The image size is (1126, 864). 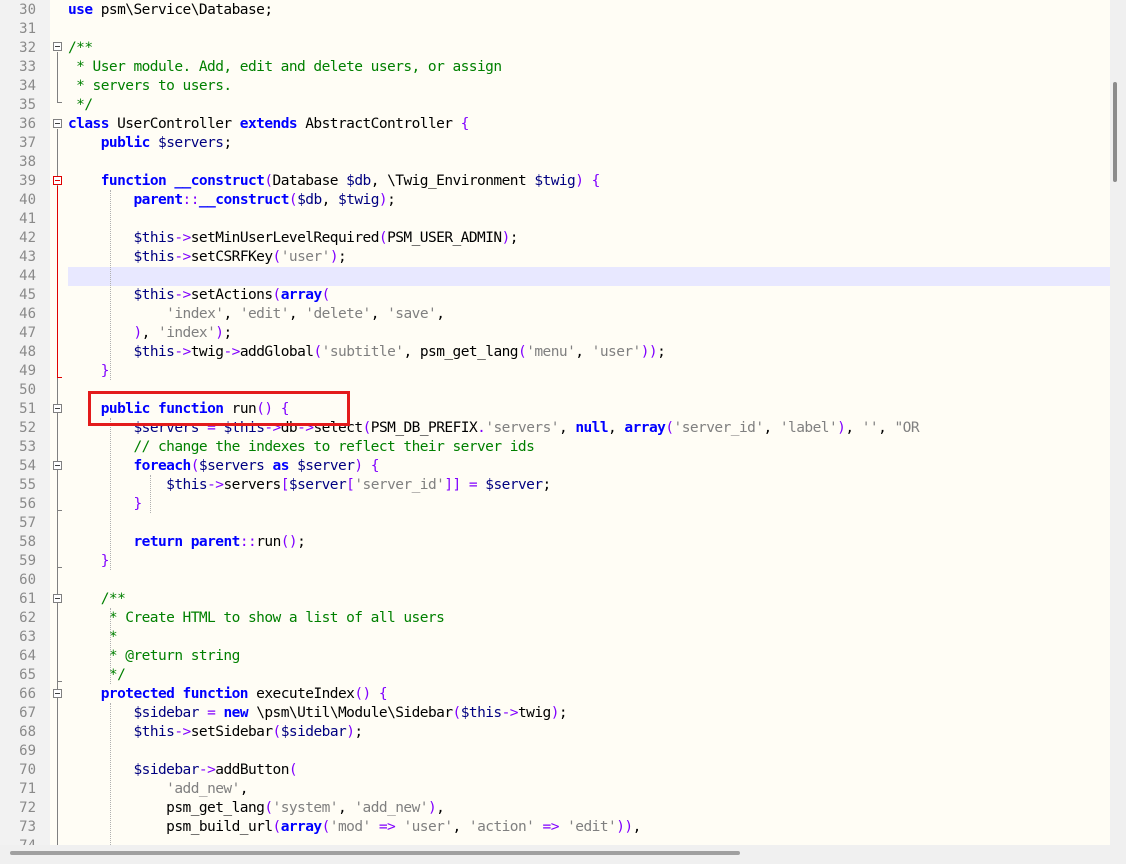 I want to click on code-text: * servers to users., so click(x=589, y=86).